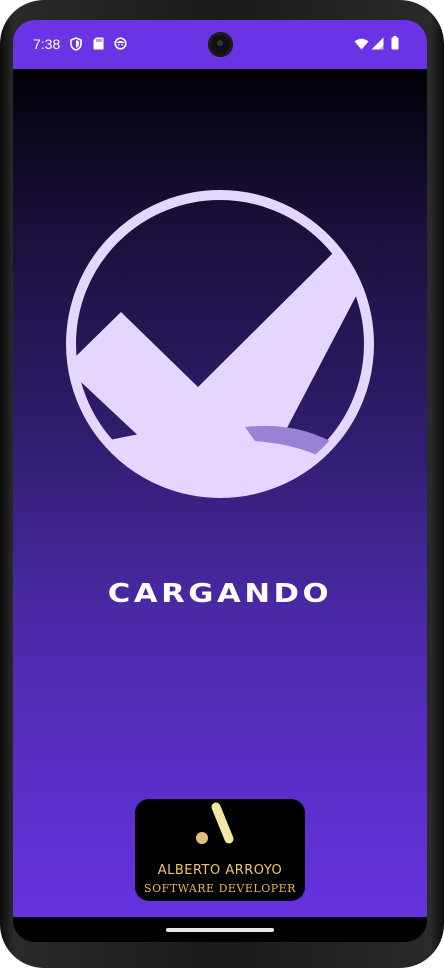  I want to click on front-camera, so click(220, 44).